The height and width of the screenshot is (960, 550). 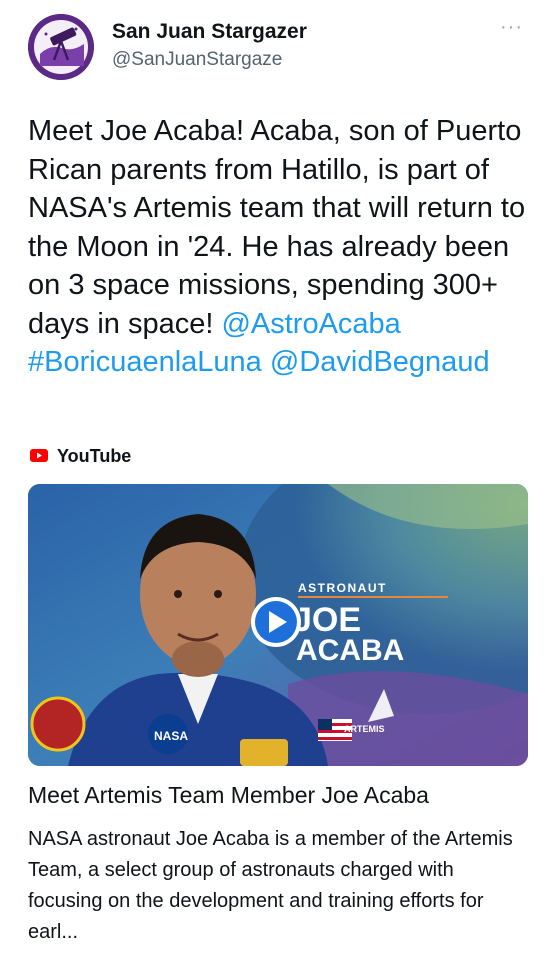 What do you see at coordinates (171, 736) in the screenshot?
I see `nasa-patch-text: NASA` at bounding box center [171, 736].